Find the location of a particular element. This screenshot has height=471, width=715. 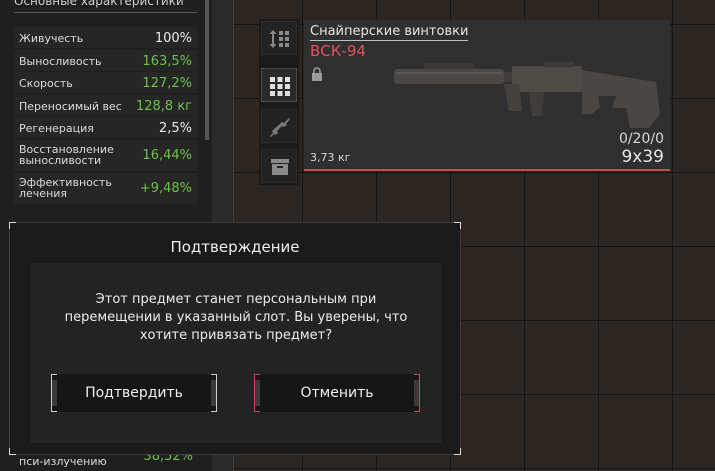

stat-label: Выносливость is located at coordinates (60, 61).